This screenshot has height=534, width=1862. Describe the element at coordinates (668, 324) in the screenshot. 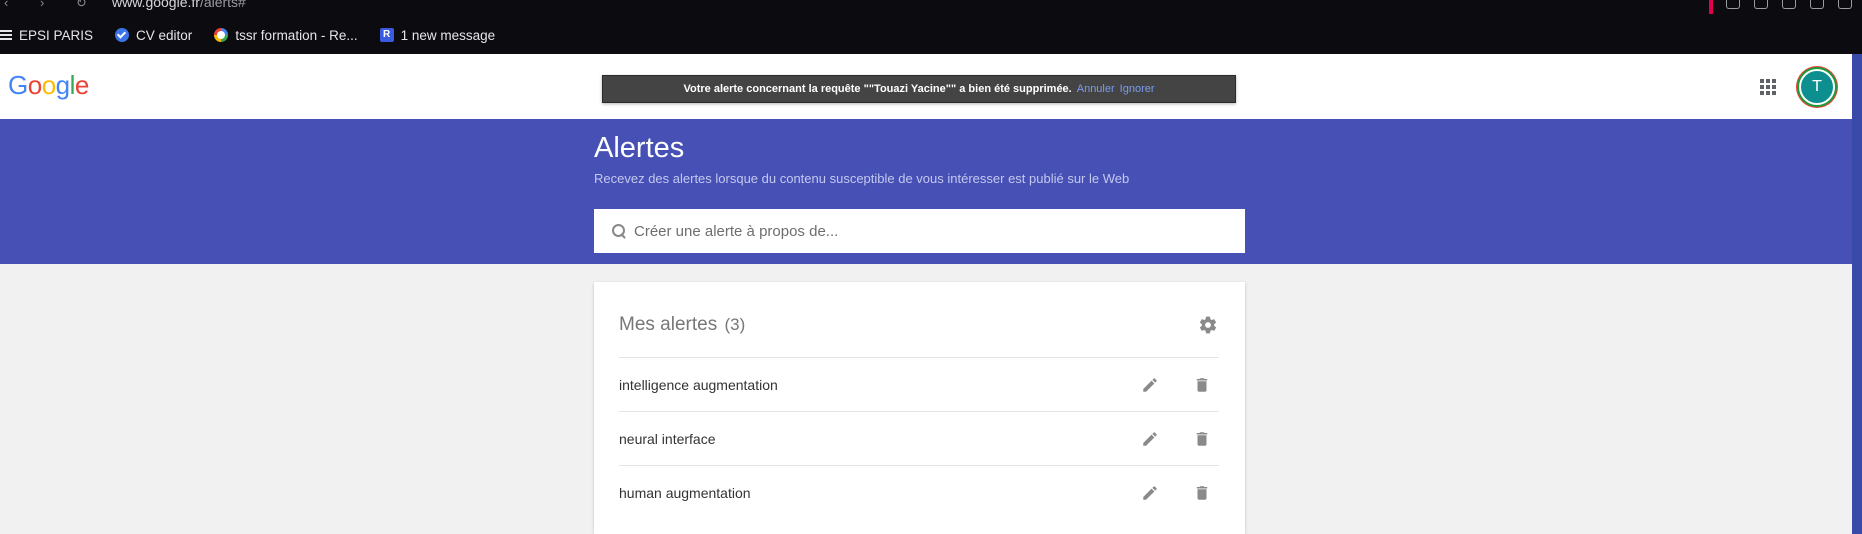

I see `my-alerts-title: Mes alertes` at that location.